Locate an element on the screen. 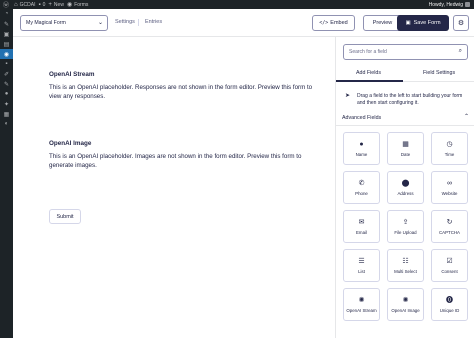  users-icon: ● is located at coordinates (6, 94).